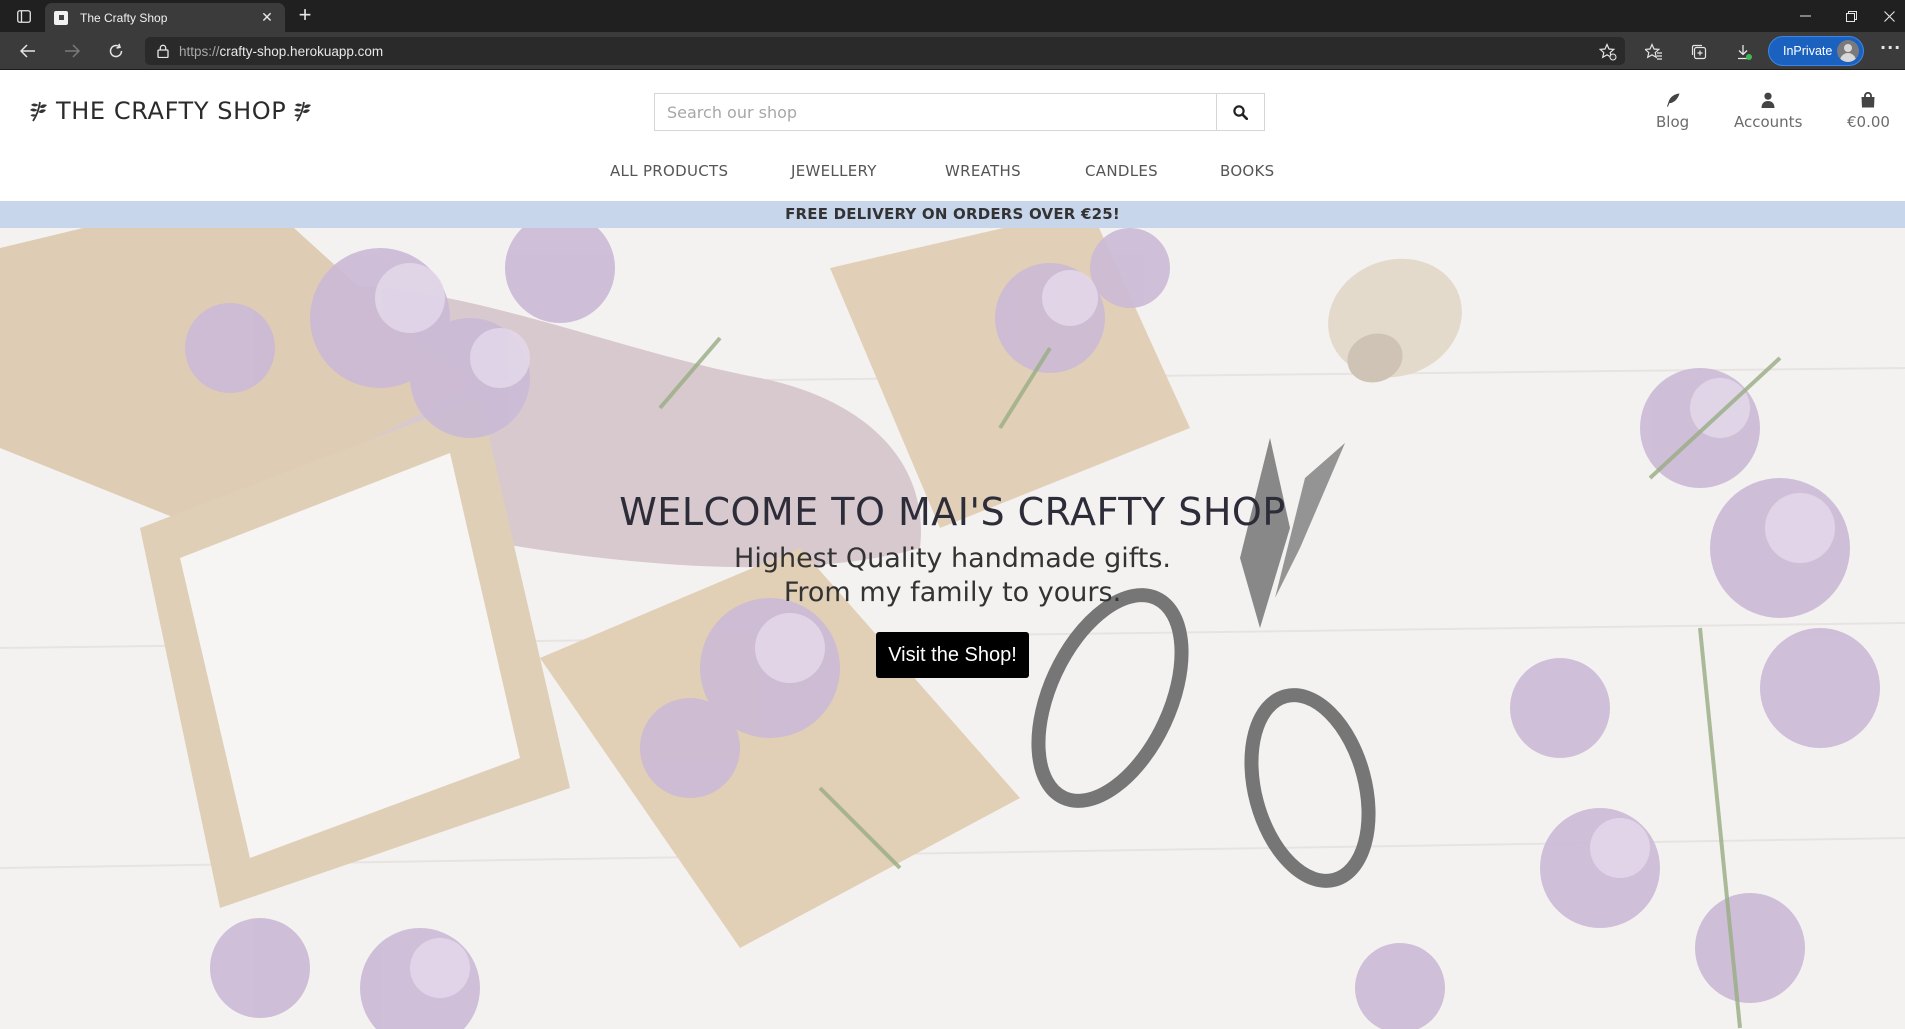 This screenshot has width=1905, height=1029. Describe the element at coordinates (1673, 122) in the screenshot. I see `blog-label: Blog` at that location.